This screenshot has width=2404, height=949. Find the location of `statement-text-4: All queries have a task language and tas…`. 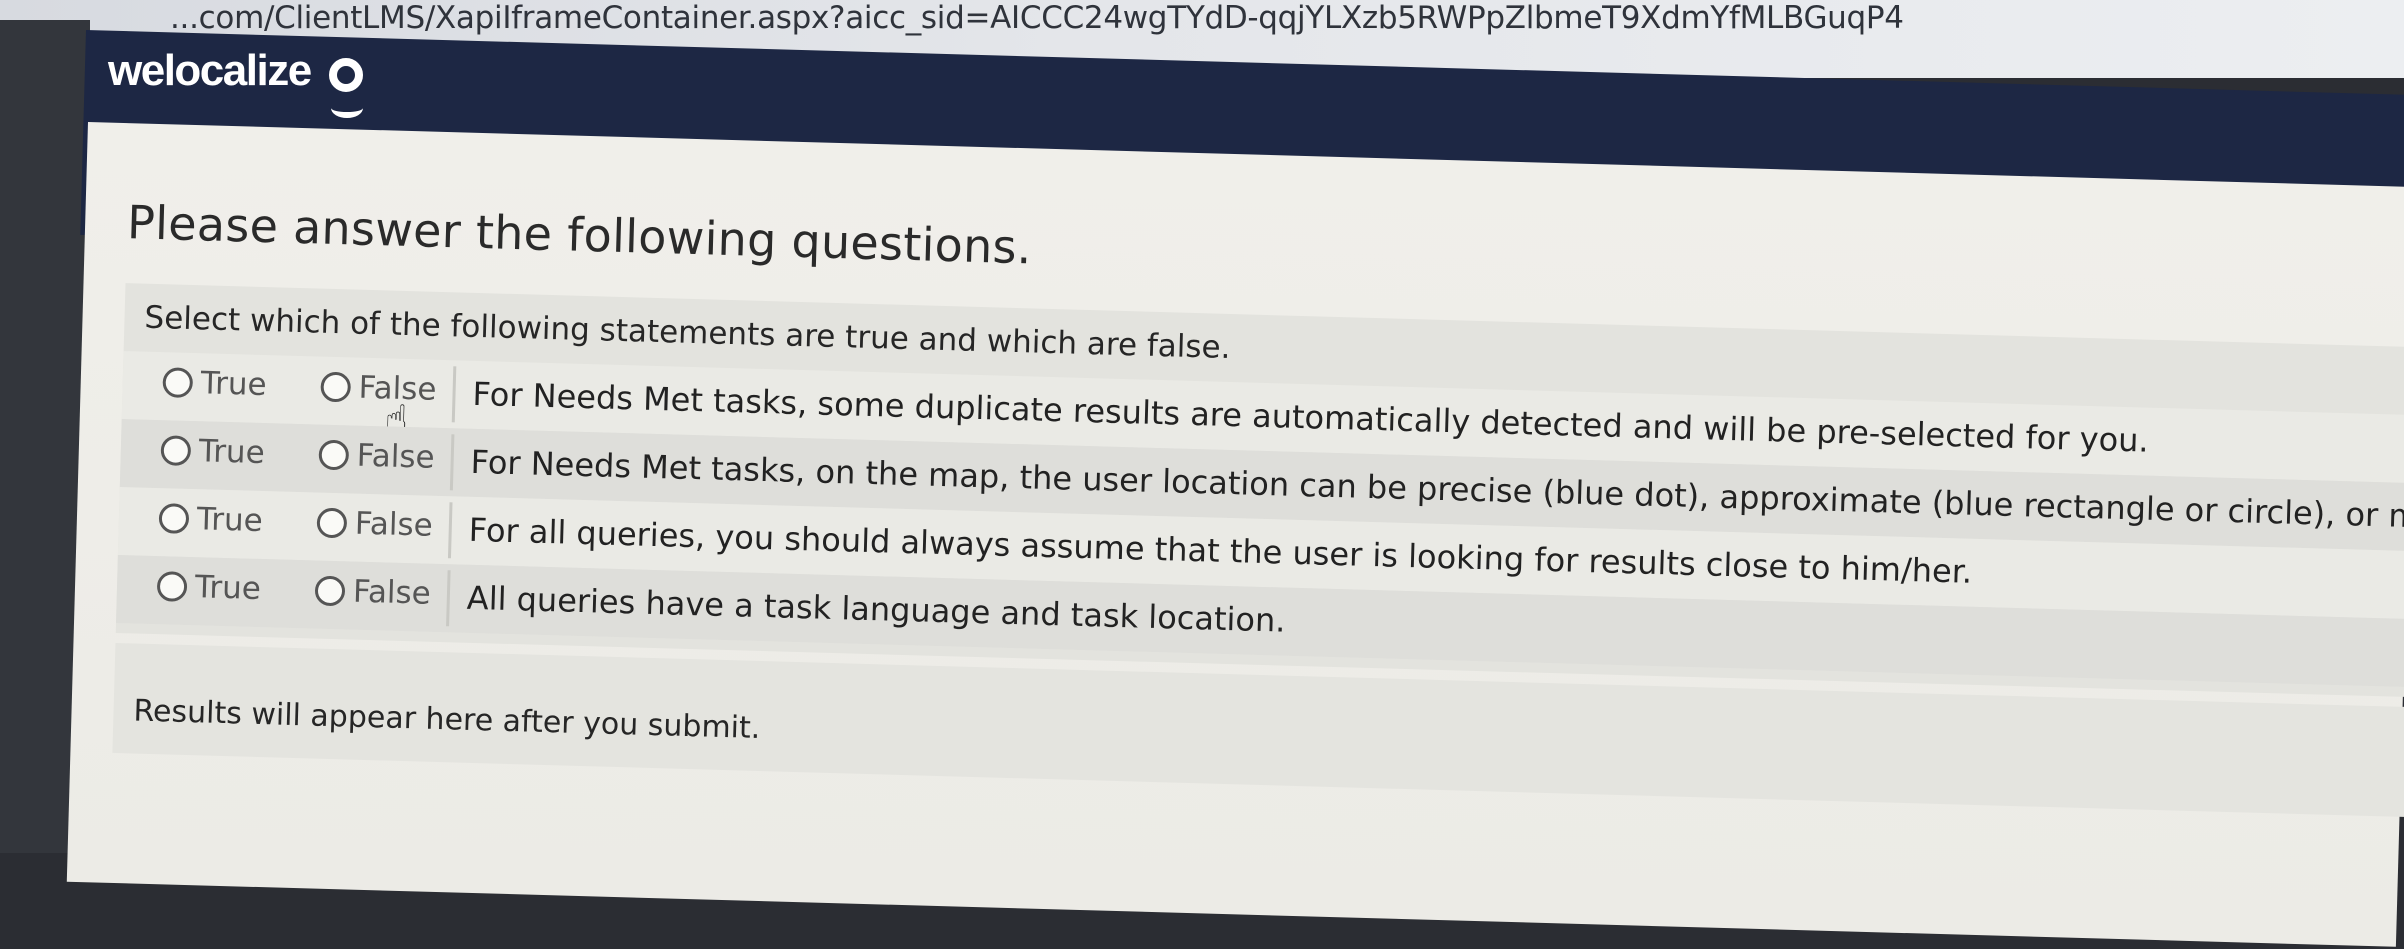

statement-text-4: All queries have a task language and tas… is located at coordinates (876, 609).